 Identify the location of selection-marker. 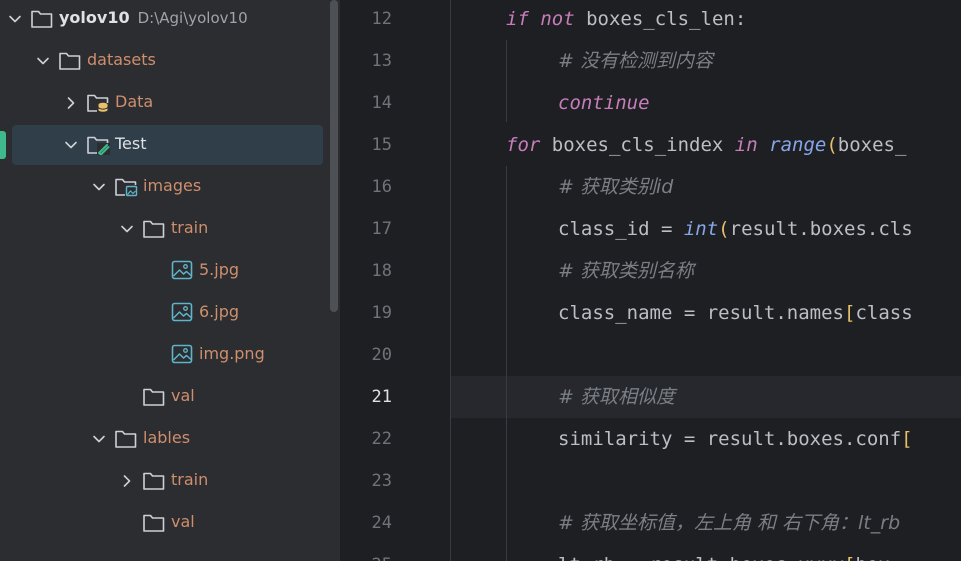
(3, 145).